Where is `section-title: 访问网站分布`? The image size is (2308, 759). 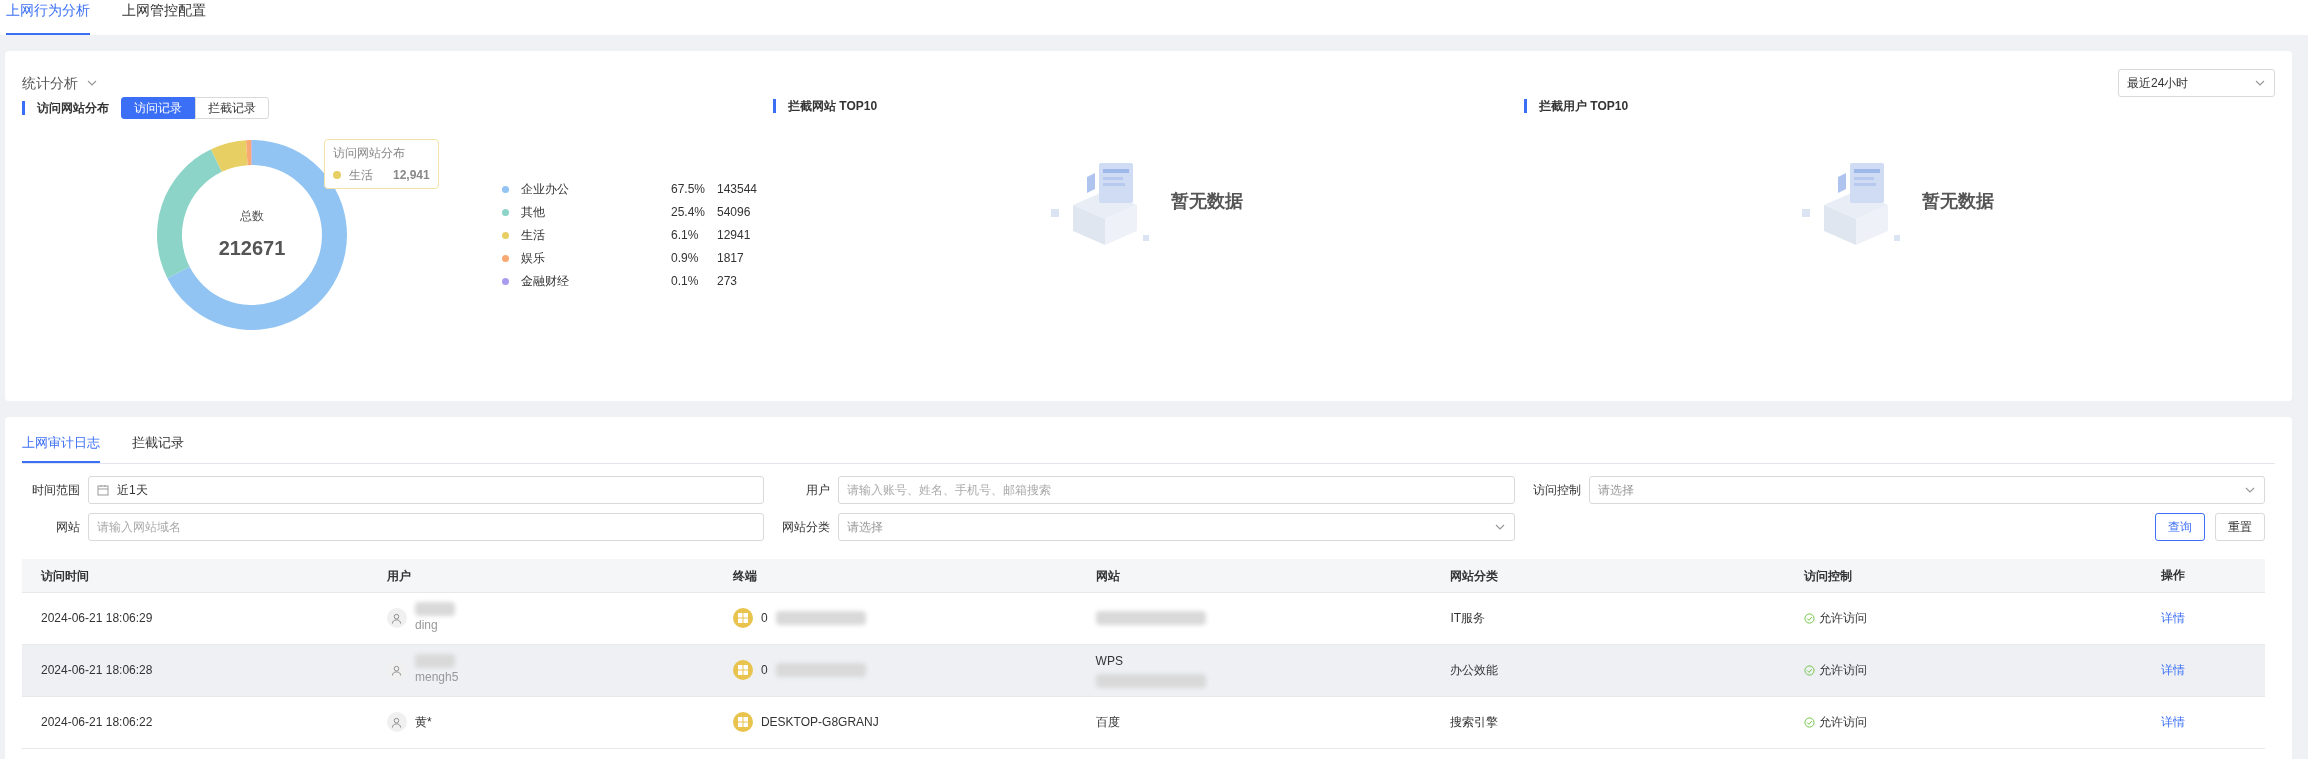 section-title: 访问网站分布 is located at coordinates (73, 108).